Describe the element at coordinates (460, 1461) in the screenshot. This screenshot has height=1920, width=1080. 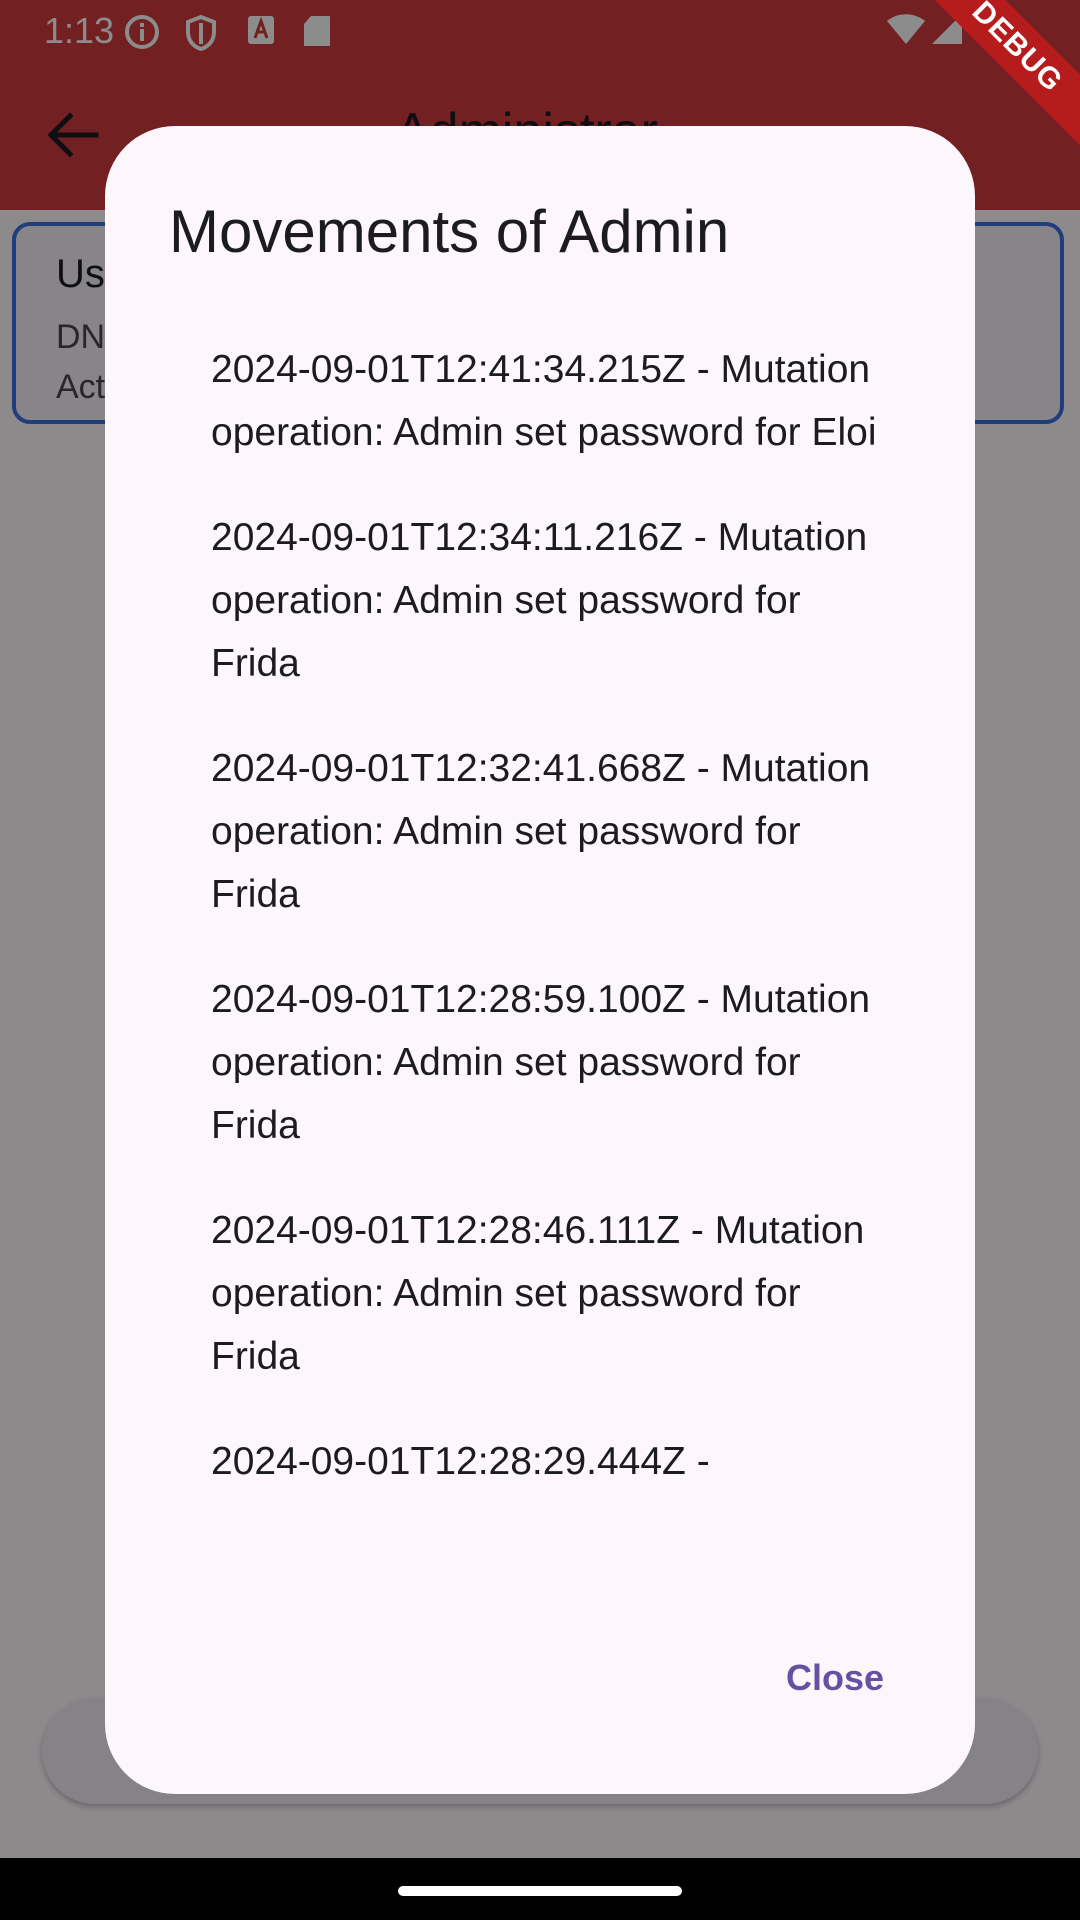
I see `movement-item: 2024-09-01T12:28:29.444Z -` at that location.